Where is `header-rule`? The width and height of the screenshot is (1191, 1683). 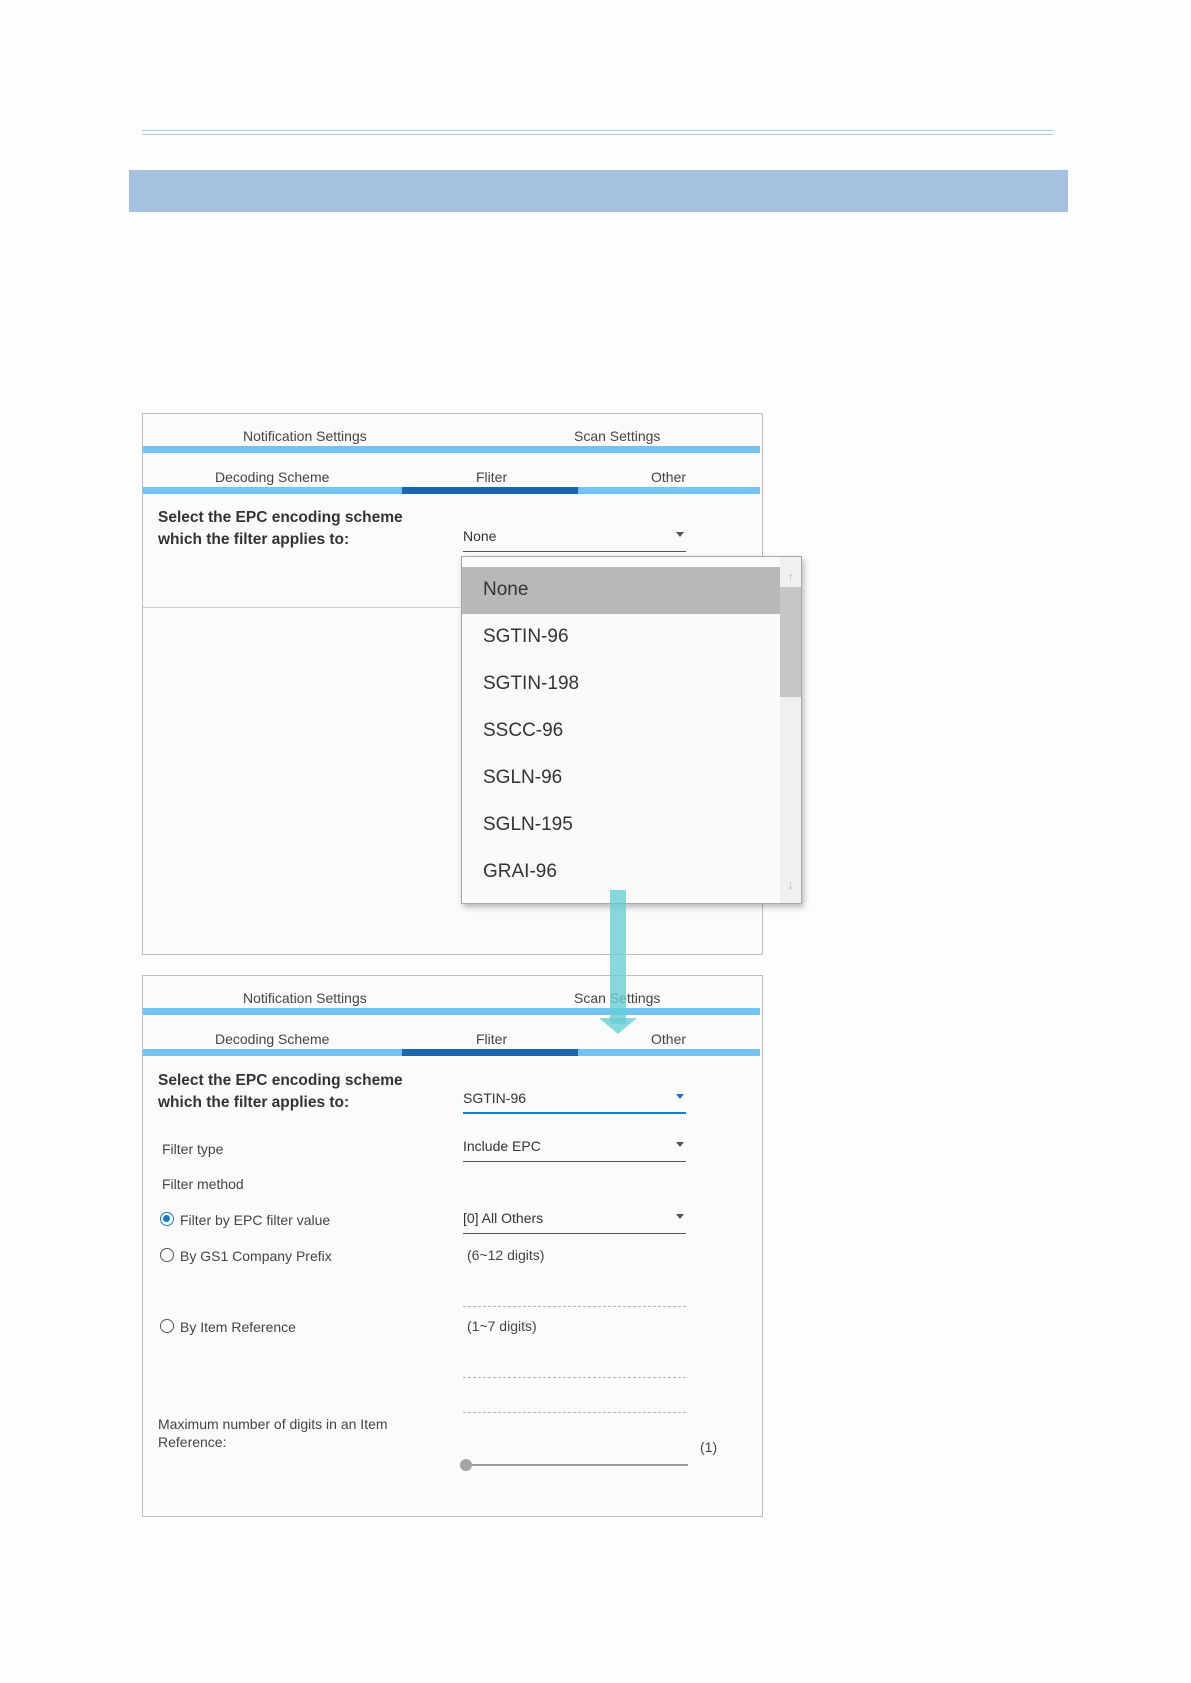 header-rule is located at coordinates (597, 132).